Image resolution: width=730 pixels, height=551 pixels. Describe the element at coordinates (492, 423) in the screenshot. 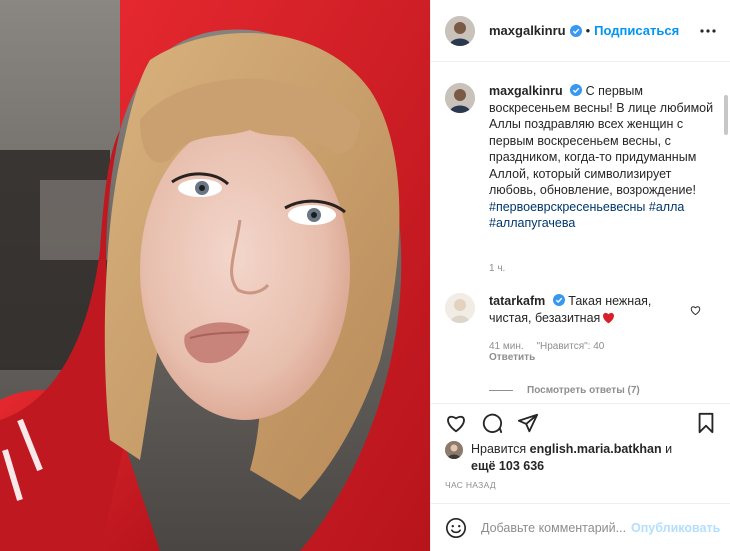

I see `comment-icon` at that location.